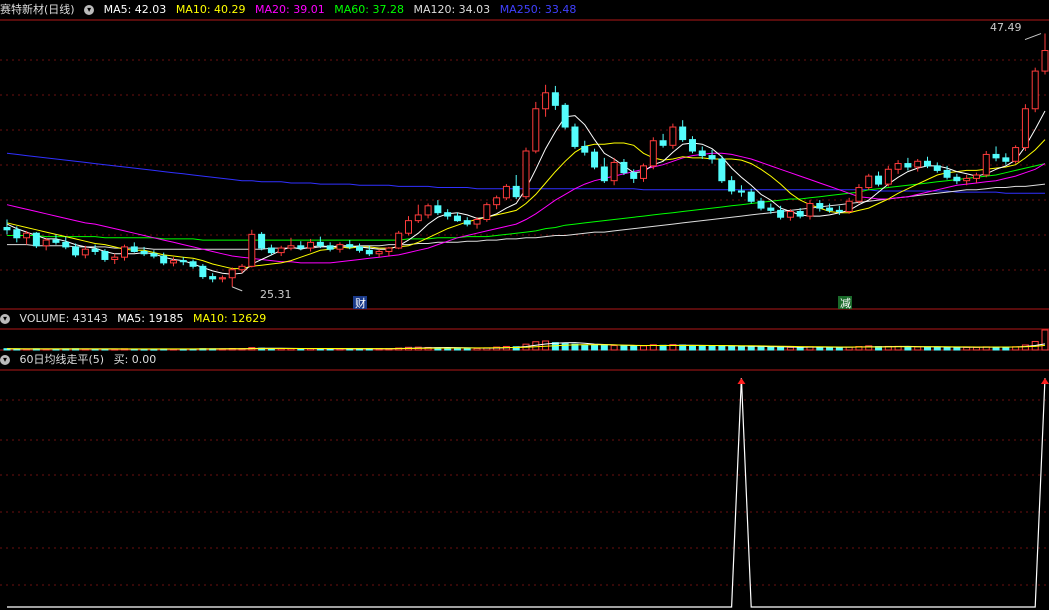 The image size is (1049, 610). I want to click on reduce-marker: 减, so click(845, 303).